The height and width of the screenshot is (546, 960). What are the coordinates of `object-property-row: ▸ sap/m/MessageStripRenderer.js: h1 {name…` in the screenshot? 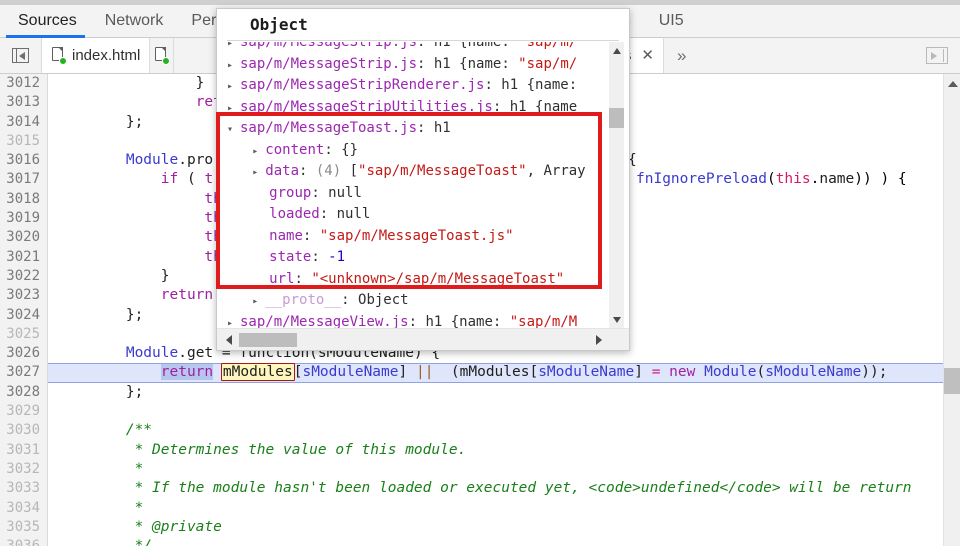 It's located at (423, 86).